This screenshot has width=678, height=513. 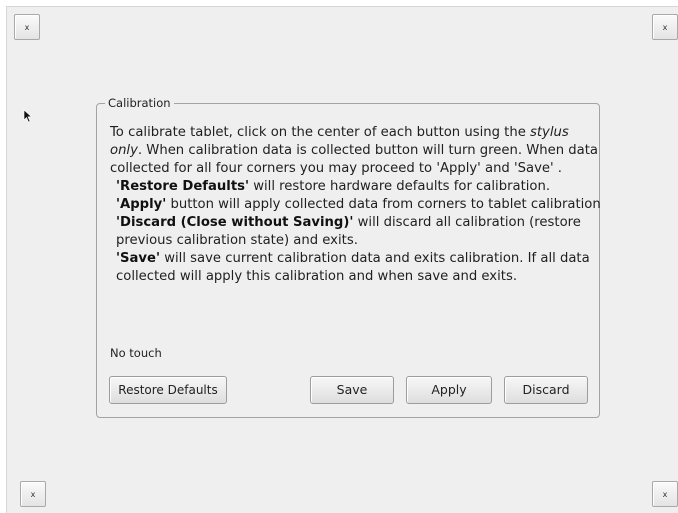 What do you see at coordinates (449, 390) in the screenshot?
I see `apply-button: Apply` at bounding box center [449, 390].